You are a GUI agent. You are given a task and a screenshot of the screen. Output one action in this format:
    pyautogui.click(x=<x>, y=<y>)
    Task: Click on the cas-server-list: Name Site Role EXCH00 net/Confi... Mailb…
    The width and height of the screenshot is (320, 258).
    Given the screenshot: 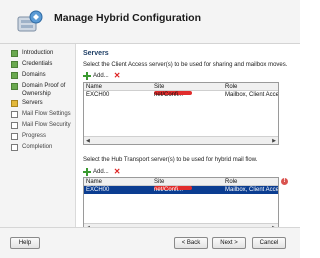 What is the action you would take?
    pyautogui.click(x=181, y=113)
    